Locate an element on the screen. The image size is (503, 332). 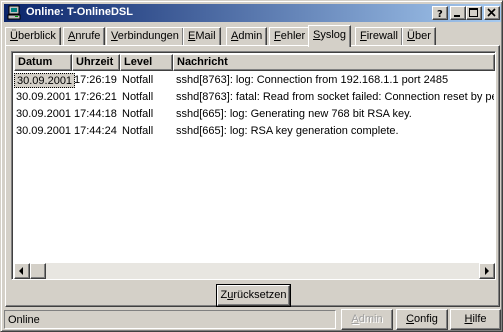
column-header-nachricht: Nachricht is located at coordinates (334, 62).